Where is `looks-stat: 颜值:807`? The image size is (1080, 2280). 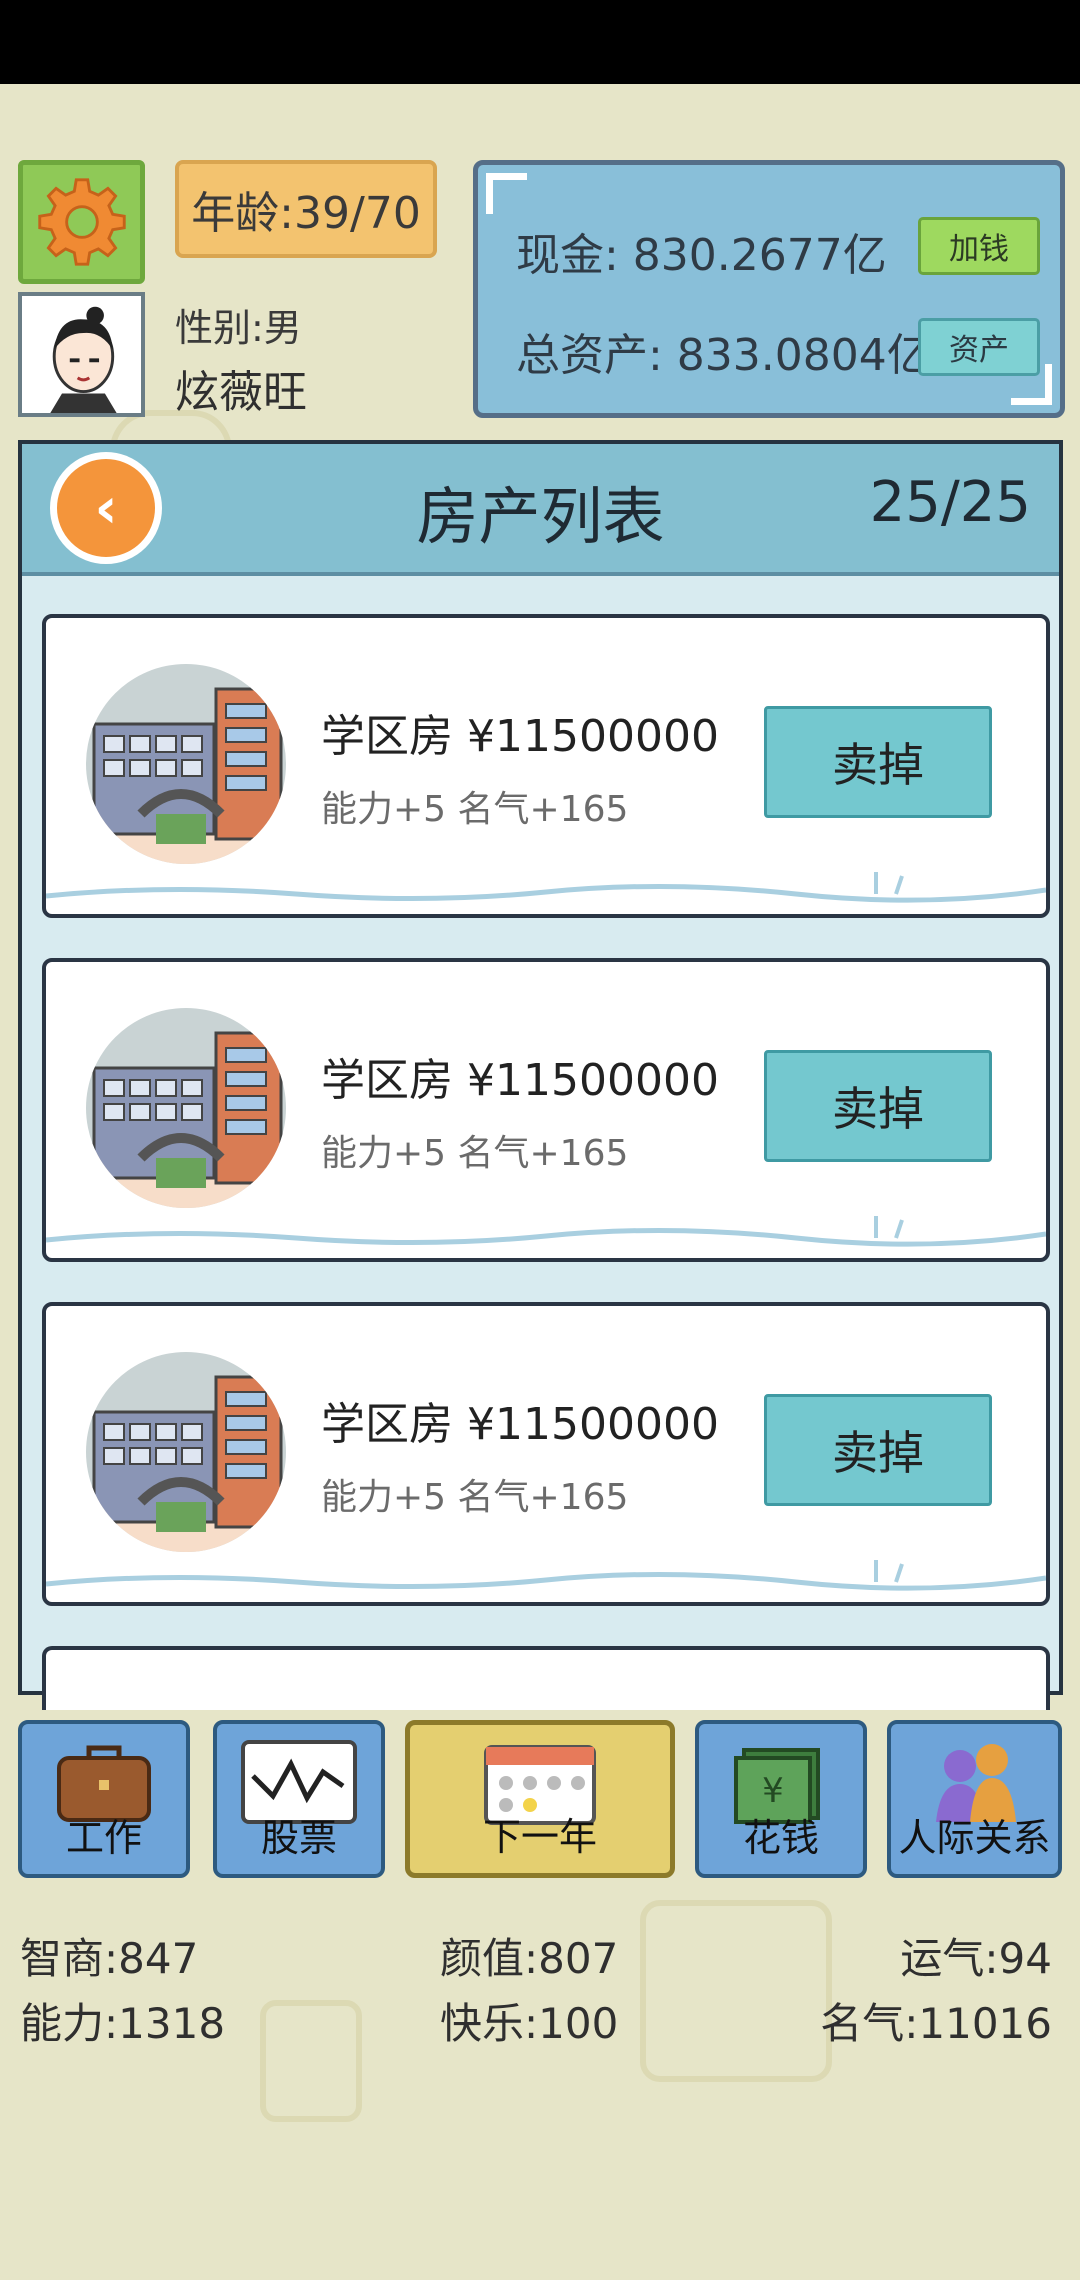 looks-stat: 颜值:807 is located at coordinates (529, 1958).